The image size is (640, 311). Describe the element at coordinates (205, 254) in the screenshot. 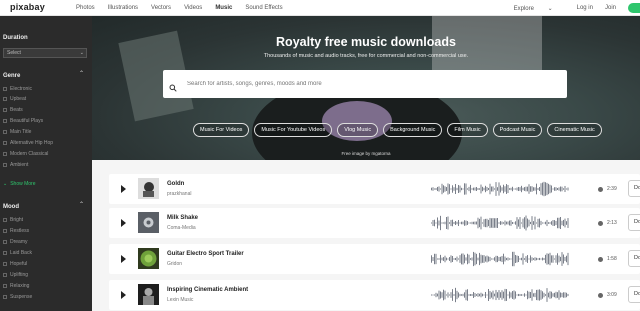

I see `track-title: Guitar Electro Sport Trailer` at that location.